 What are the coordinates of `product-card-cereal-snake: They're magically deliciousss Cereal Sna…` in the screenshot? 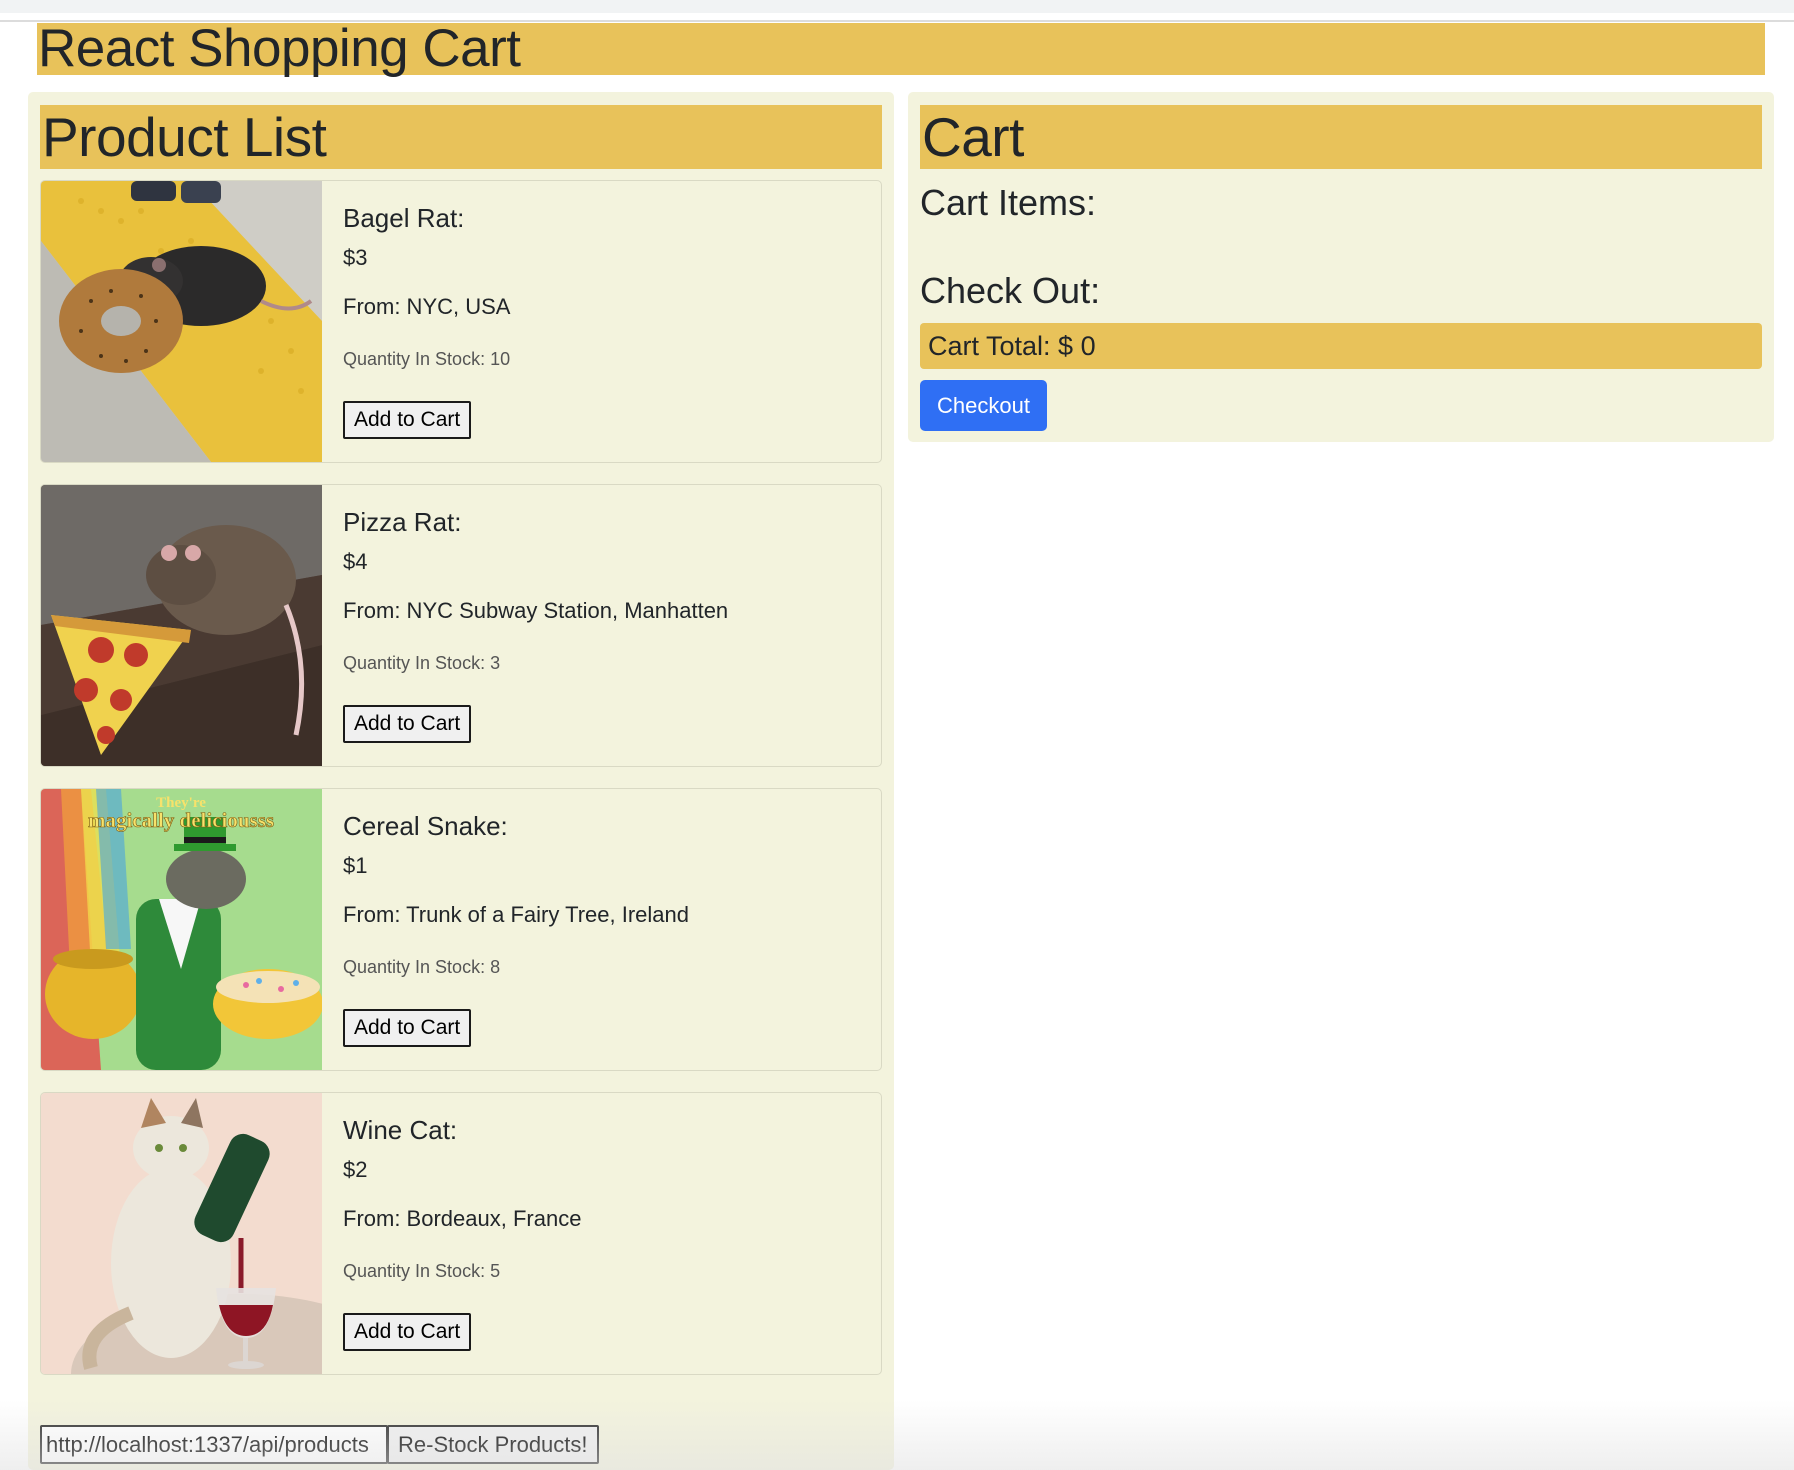 It's located at (461, 929).